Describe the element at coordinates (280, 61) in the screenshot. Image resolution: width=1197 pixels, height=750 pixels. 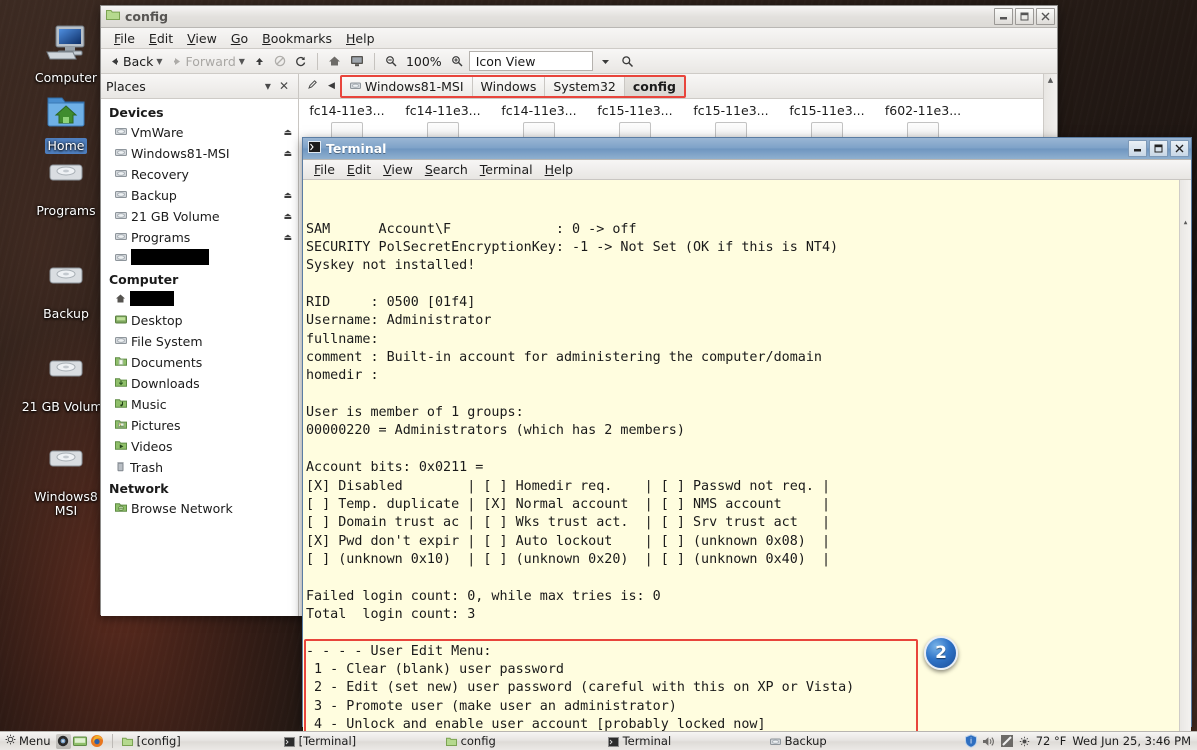
I see `stop-button` at that location.